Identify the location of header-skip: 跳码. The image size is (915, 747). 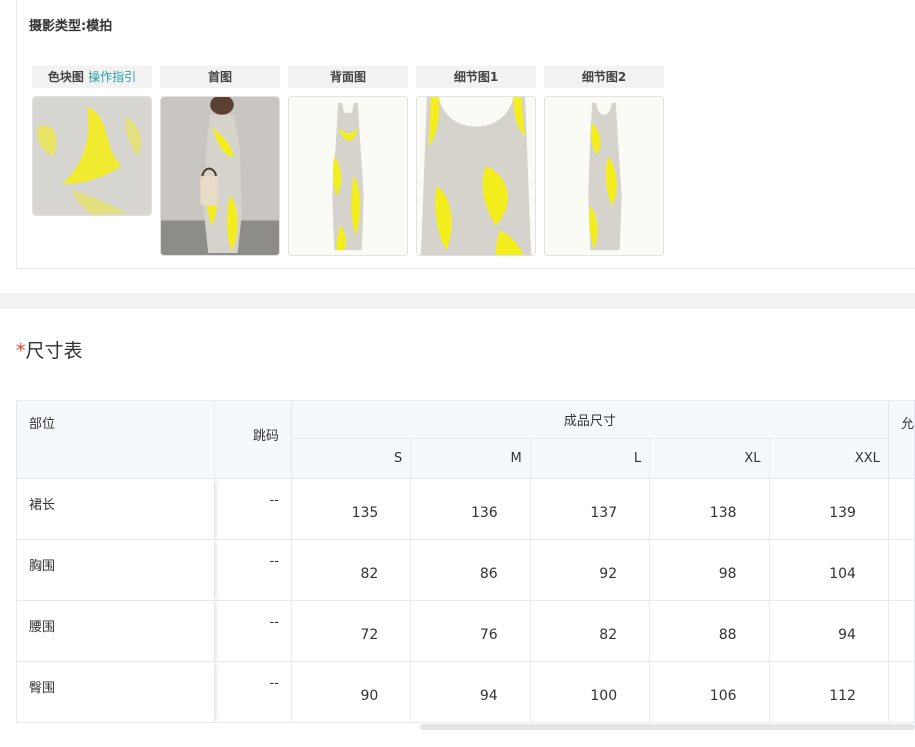
(253, 439).